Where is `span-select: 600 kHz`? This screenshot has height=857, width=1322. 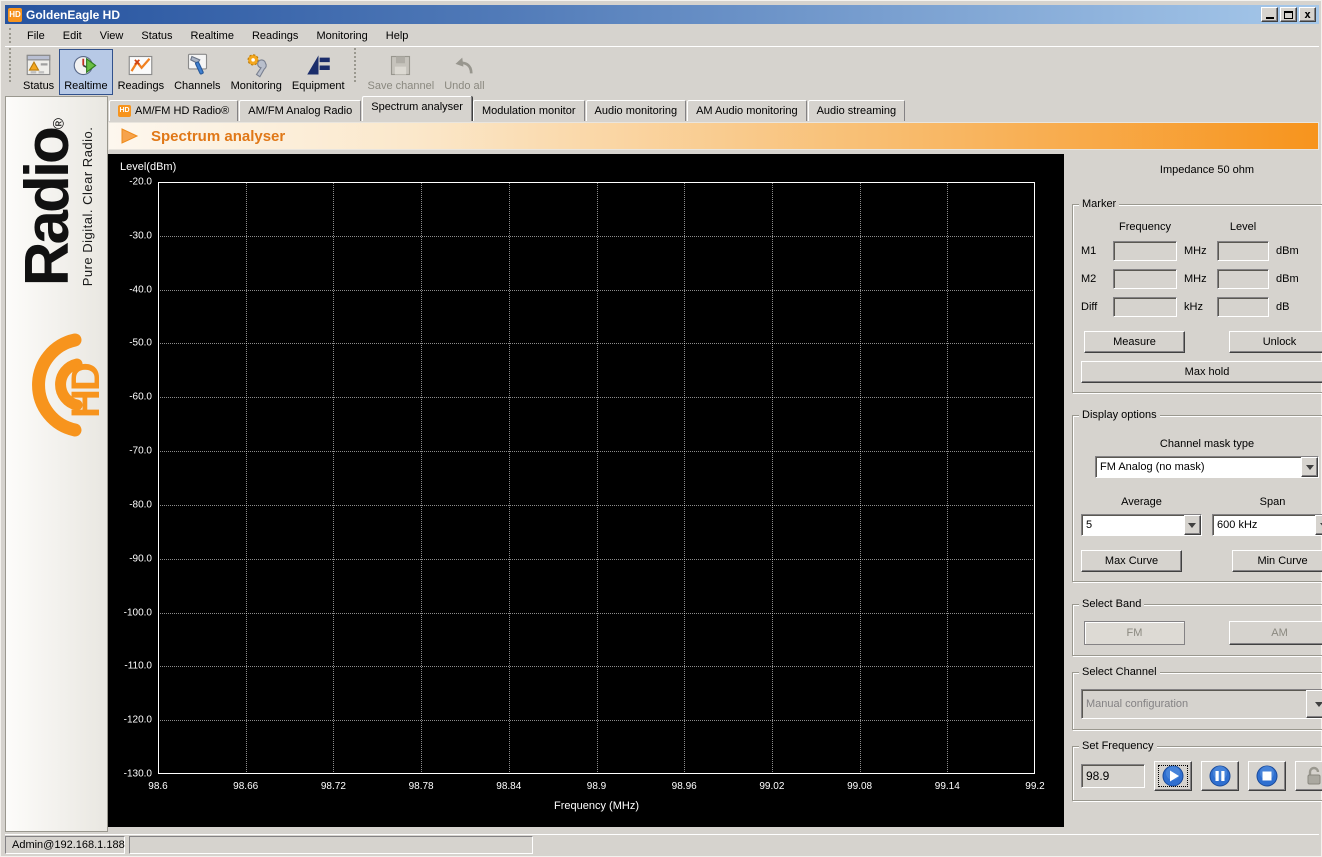
span-select: 600 kHz is located at coordinates (1267, 525).